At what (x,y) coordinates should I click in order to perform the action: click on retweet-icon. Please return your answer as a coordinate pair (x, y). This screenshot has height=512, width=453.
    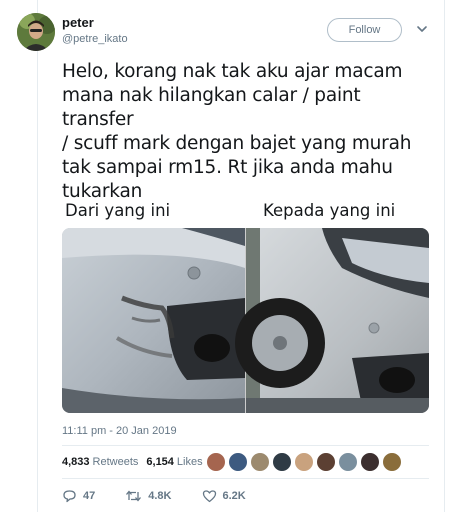
    Looking at the image, I should click on (134, 496).